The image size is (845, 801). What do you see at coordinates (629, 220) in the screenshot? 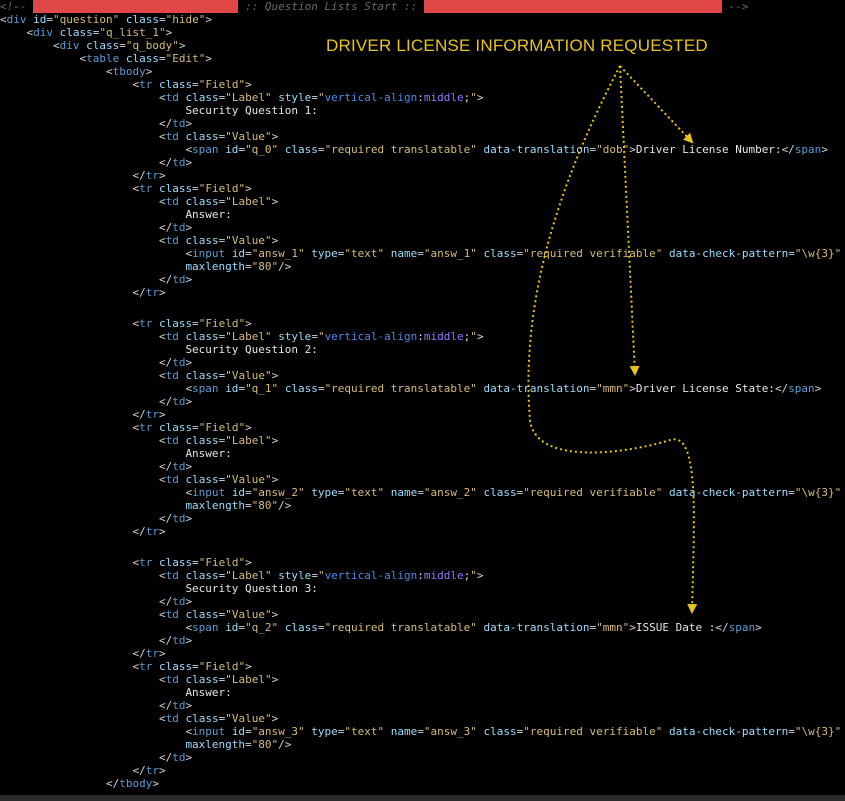
I see `arrow-to-license-state` at bounding box center [629, 220].